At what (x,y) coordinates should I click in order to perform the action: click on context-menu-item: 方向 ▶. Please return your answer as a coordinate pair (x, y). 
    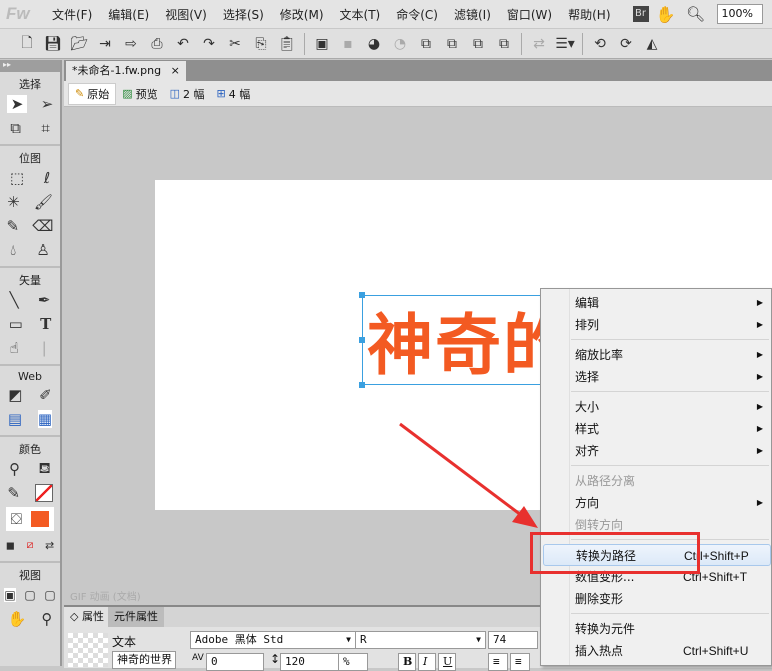
    Looking at the image, I should click on (657, 503).